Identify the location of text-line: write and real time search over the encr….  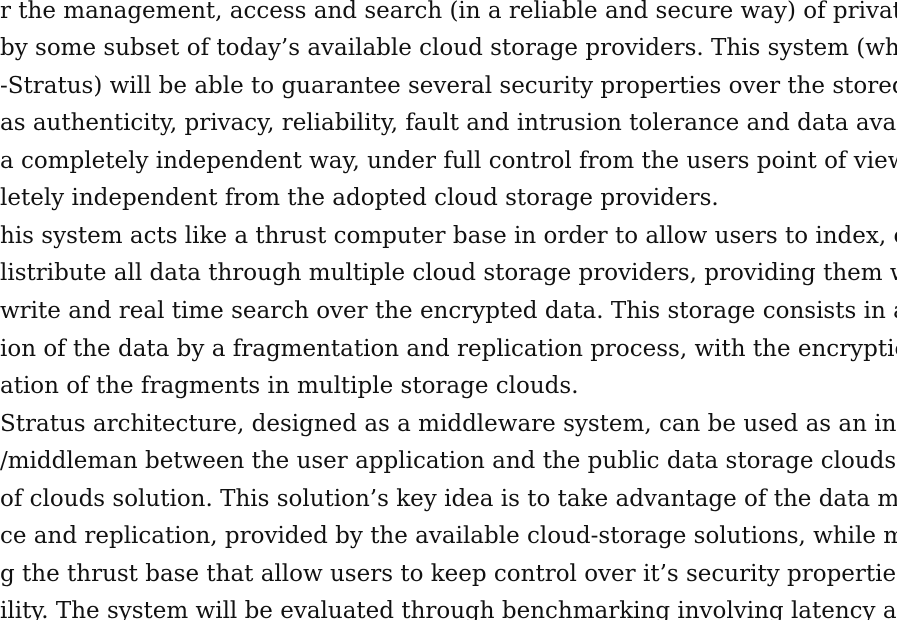
(448, 311).